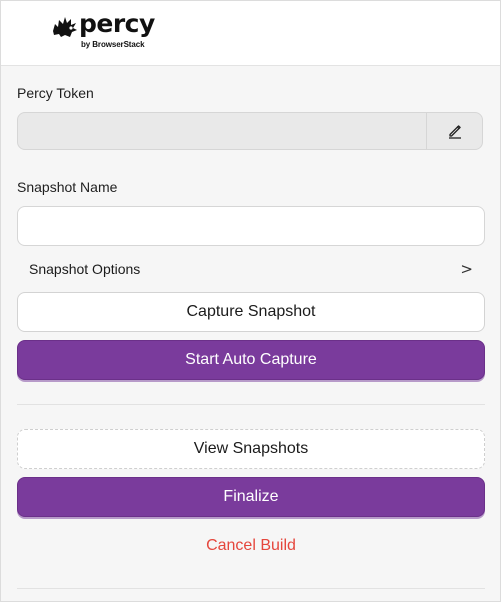  I want to click on pencil-icon, so click(454, 132).